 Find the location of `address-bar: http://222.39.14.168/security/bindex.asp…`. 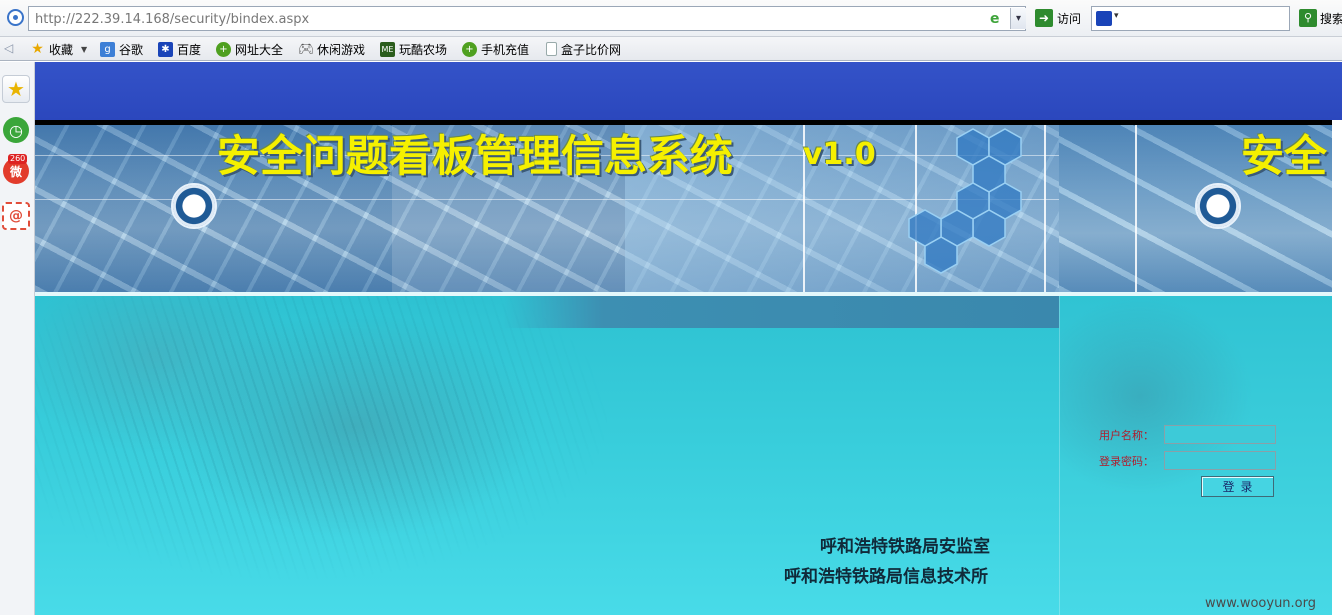

address-bar: http://222.39.14.168/security/bindex.asp… is located at coordinates (527, 18).